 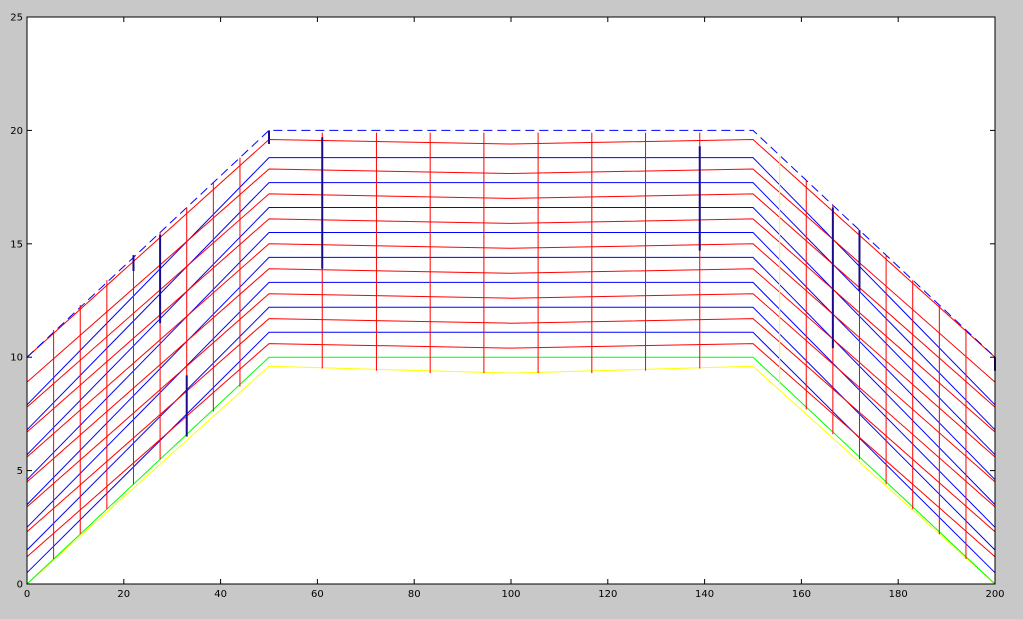 I want to click on y-tick-label: 15, so click(x=16, y=244).